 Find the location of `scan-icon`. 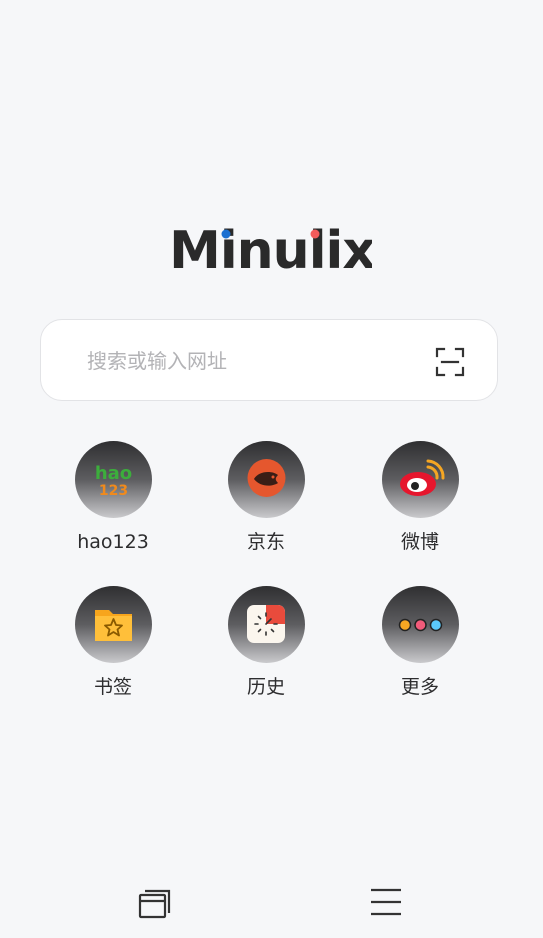

scan-icon is located at coordinates (450, 362).